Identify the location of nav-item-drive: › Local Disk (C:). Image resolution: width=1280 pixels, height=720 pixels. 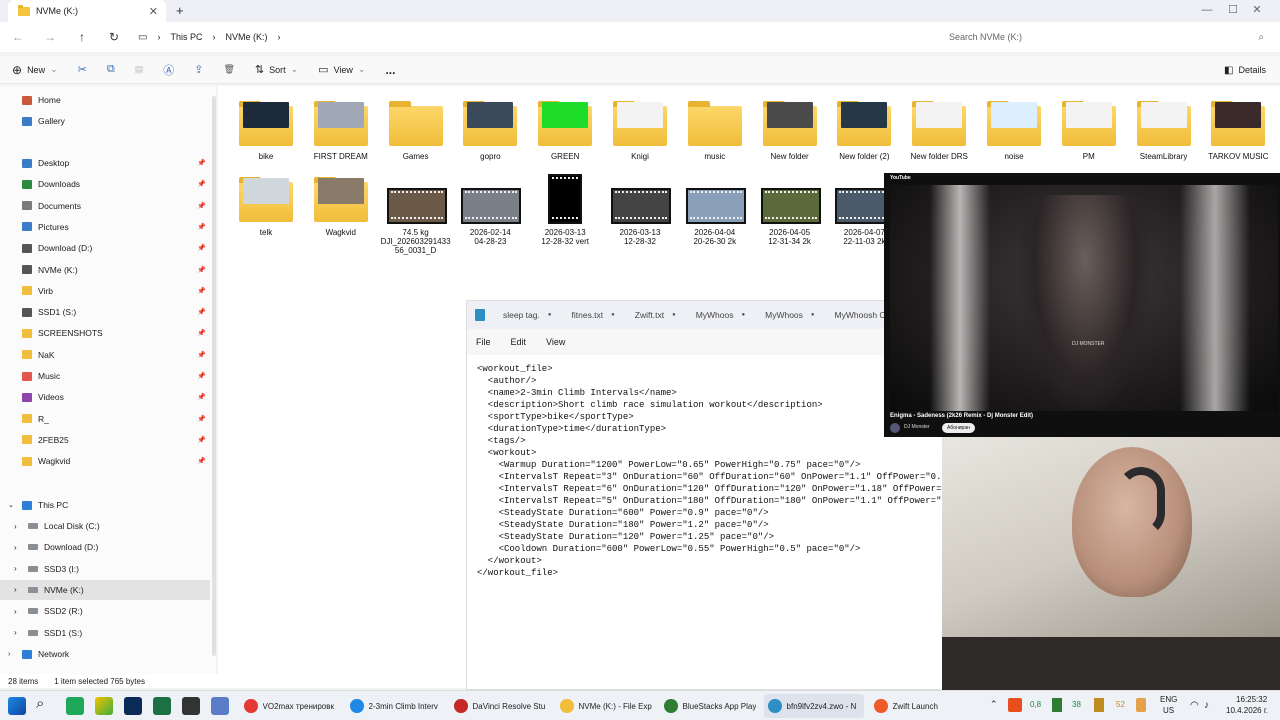
(105, 526).